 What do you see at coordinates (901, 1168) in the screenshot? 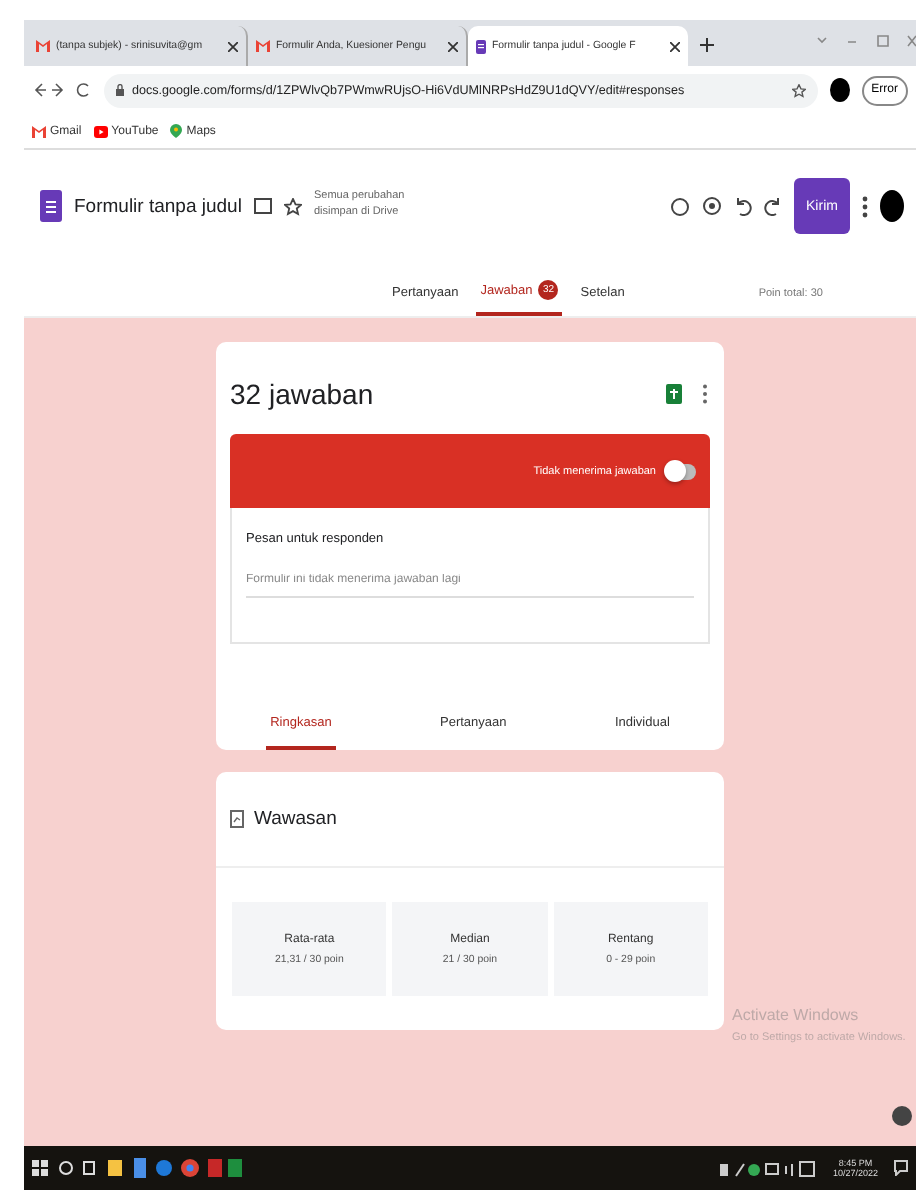
I see `notification-icon` at bounding box center [901, 1168].